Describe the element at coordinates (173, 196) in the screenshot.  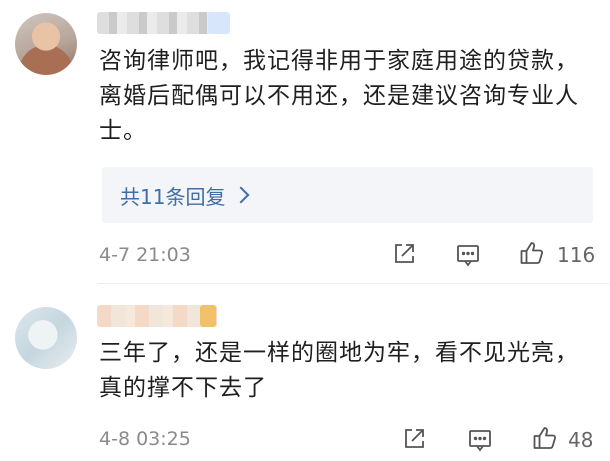
I see `replies-label: 共11条回复` at that location.